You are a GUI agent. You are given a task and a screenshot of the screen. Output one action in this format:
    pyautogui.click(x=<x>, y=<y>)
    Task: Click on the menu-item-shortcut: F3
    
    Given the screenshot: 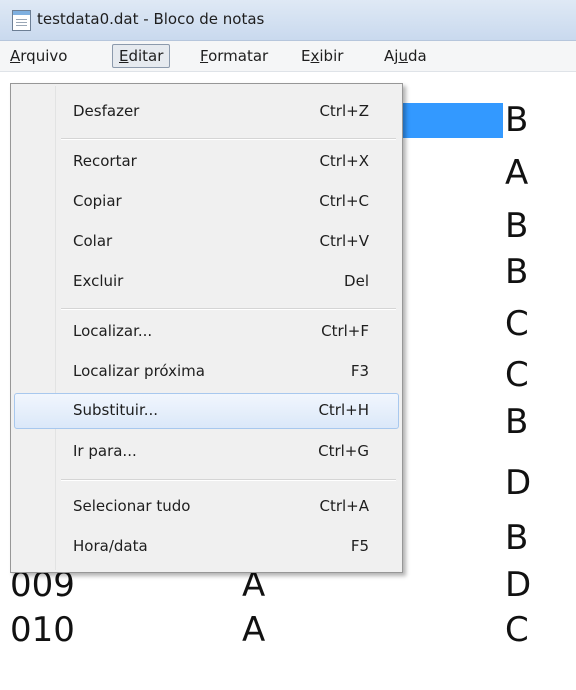 What is the action you would take?
    pyautogui.click(x=359, y=371)
    